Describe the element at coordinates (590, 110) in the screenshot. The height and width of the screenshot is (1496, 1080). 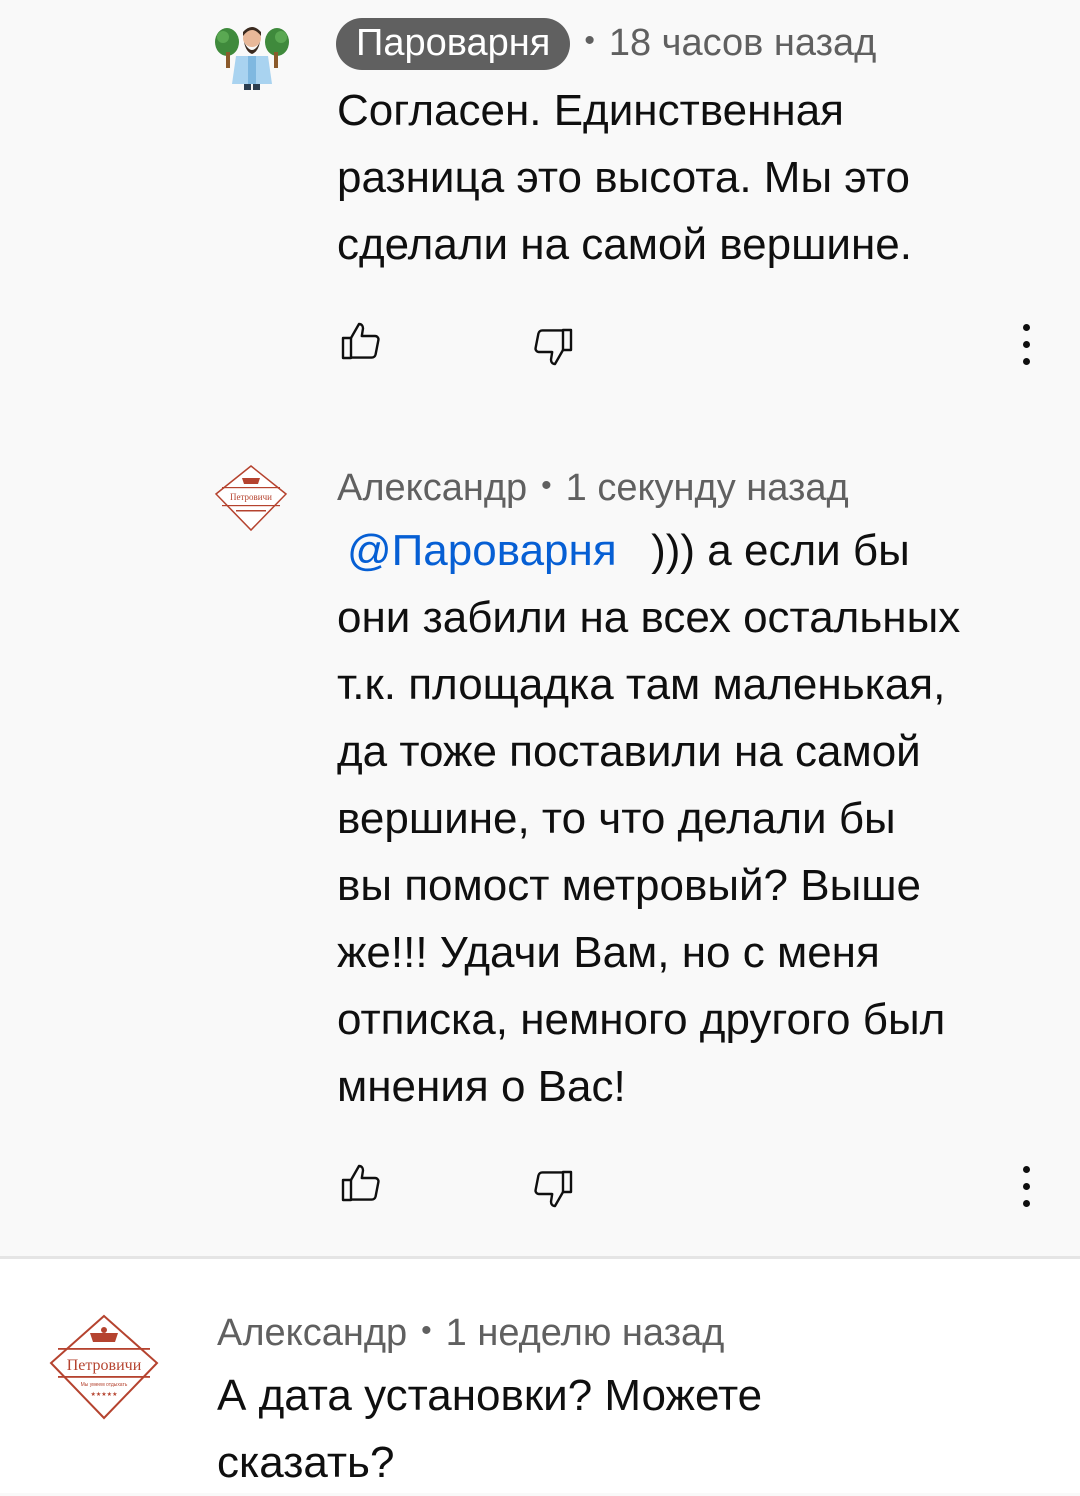
I see `comment-text-line: Согласен. Единственная` at that location.